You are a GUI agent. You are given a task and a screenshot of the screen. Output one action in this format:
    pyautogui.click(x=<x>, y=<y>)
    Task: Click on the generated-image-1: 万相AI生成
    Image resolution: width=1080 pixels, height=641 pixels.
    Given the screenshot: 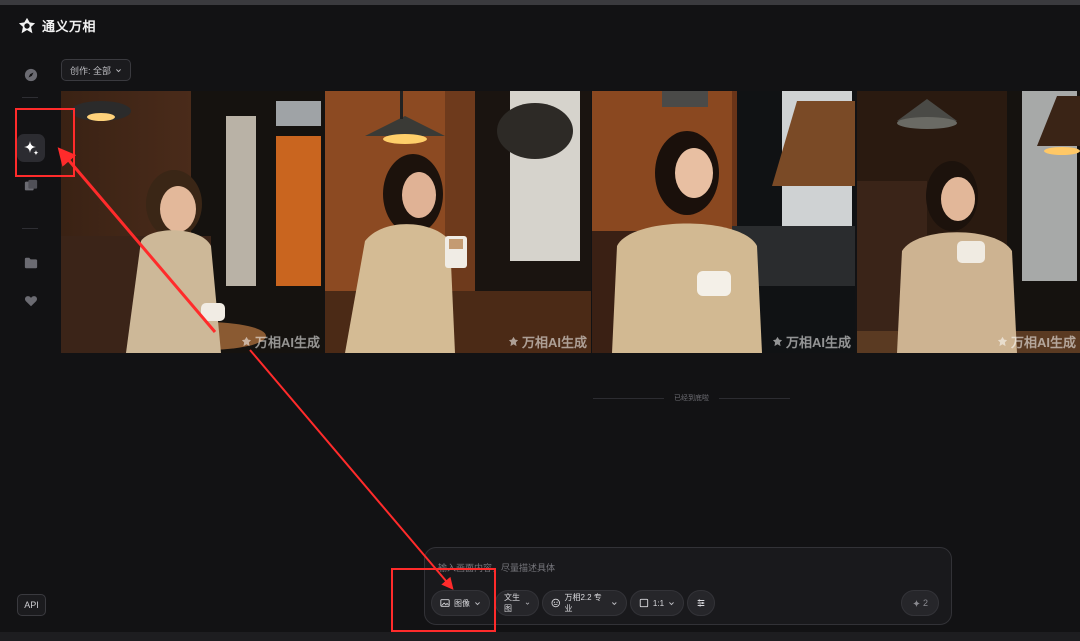 What is the action you would take?
    pyautogui.click(x=192, y=222)
    